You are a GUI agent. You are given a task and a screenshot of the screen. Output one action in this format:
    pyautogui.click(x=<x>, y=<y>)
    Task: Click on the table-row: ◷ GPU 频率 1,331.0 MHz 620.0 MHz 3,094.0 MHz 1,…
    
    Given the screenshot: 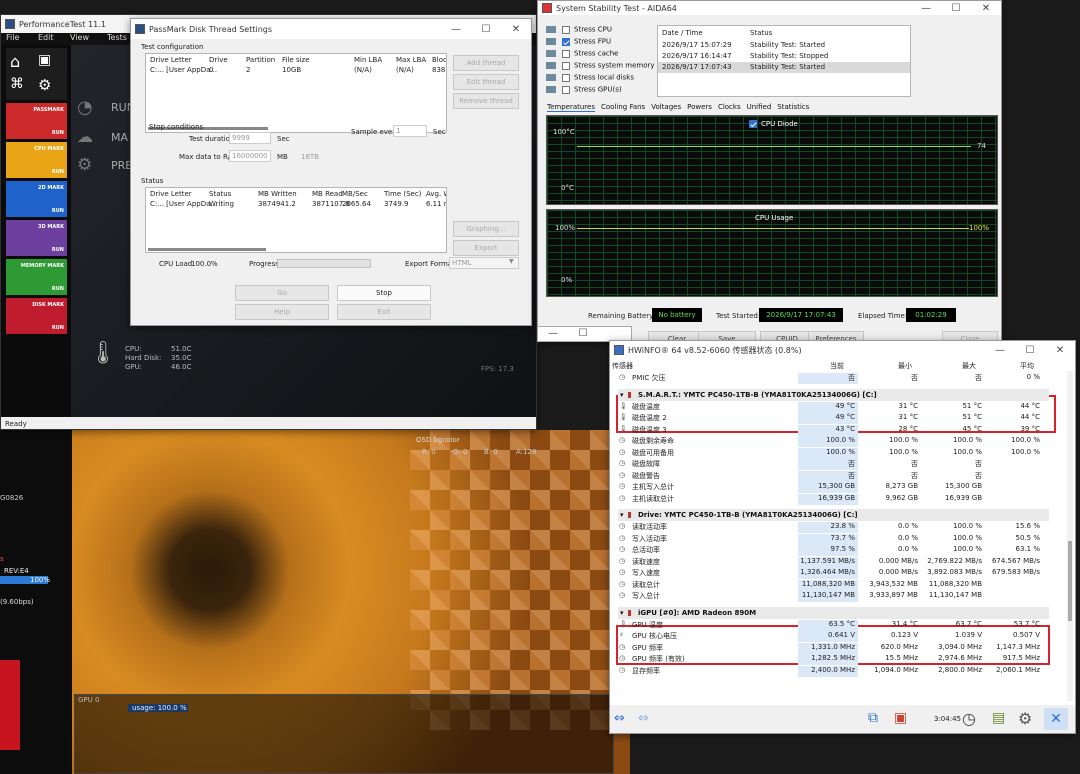 What is the action you would take?
    pyautogui.click(x=833, y=648)
    